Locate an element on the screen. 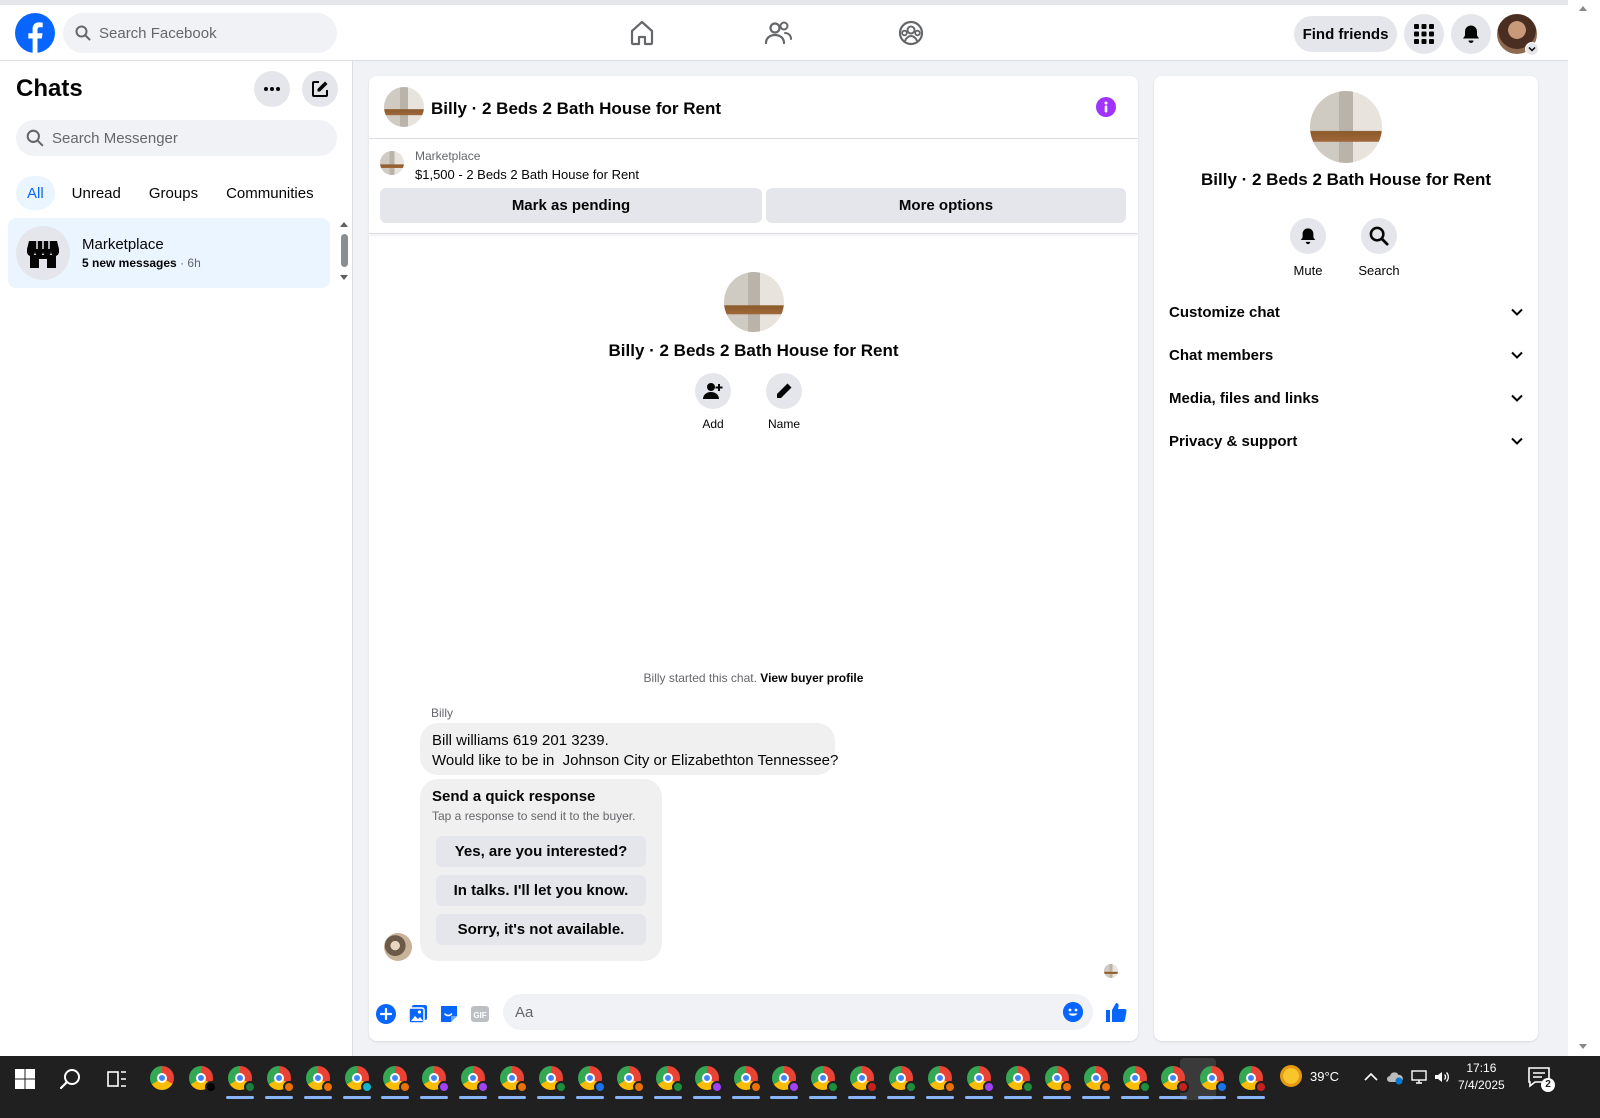 This screenshot has height=1118, width=1600. notification-center-button: 2 is located at coordinates (1541, 1079).